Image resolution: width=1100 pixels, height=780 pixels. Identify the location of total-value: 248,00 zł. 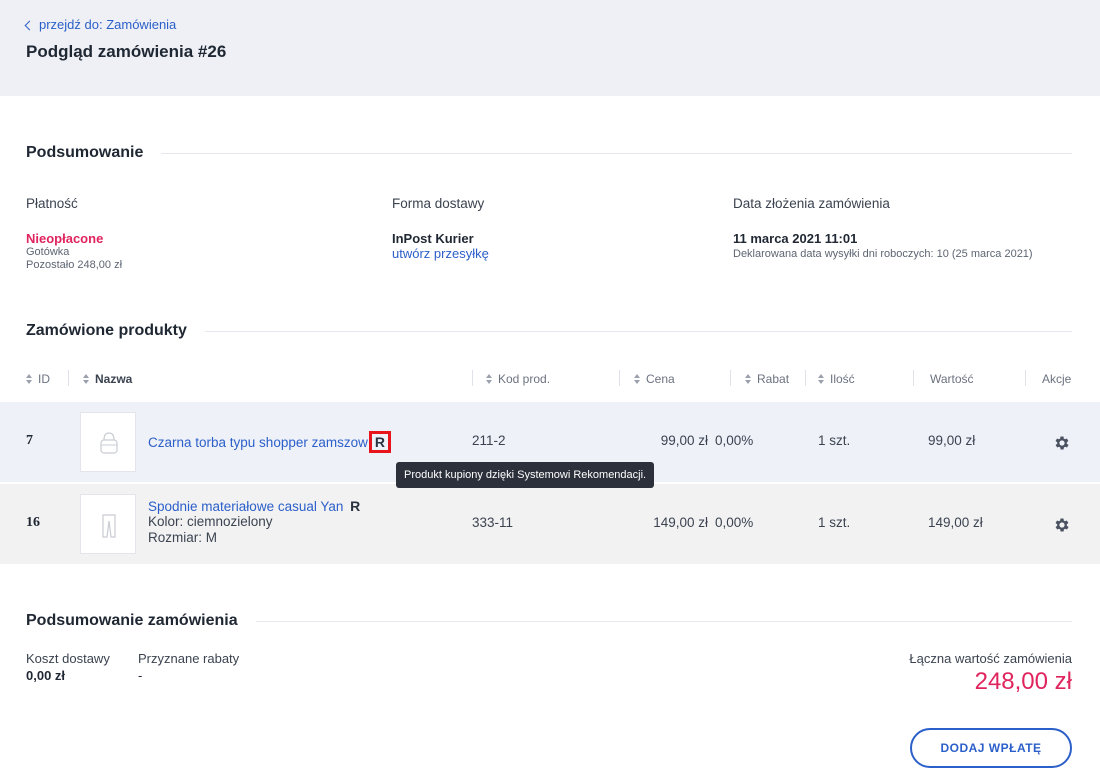
(1023, 681).